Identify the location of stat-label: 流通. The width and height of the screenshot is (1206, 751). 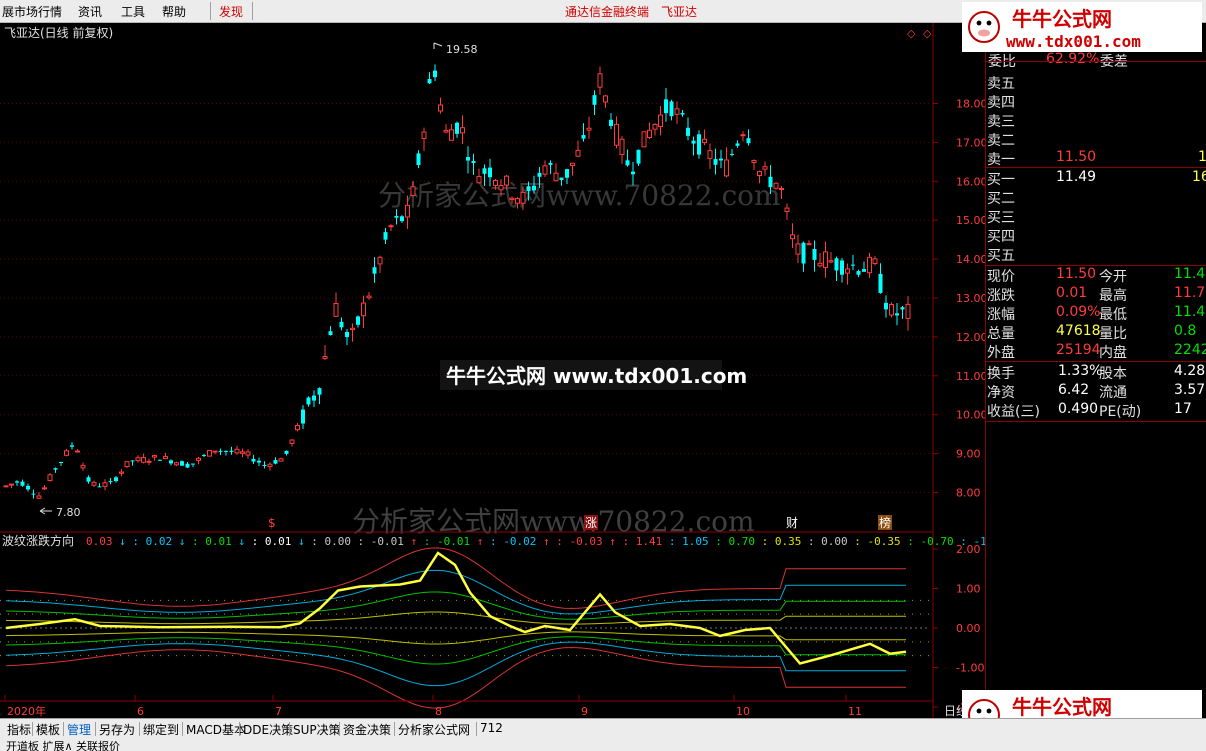
(1113, 393).